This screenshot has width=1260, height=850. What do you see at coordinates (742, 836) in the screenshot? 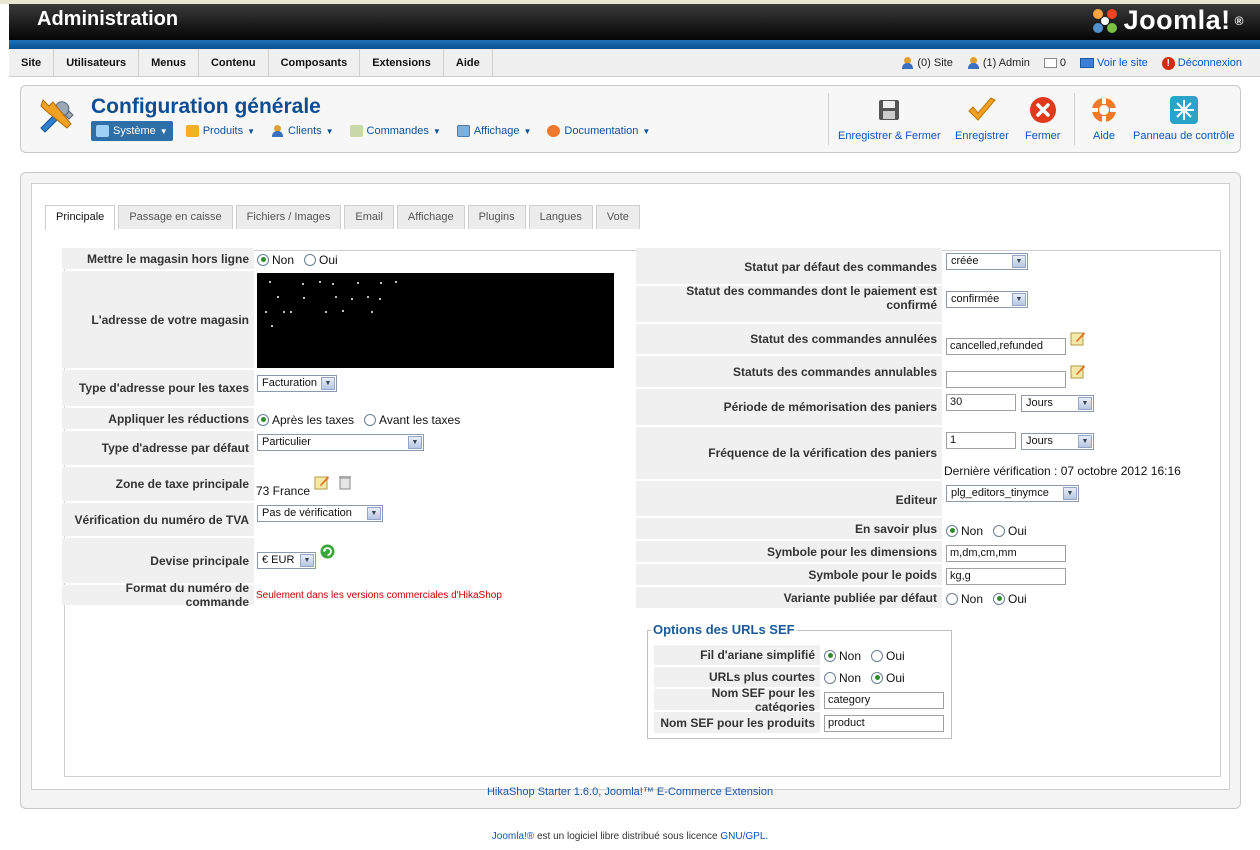
I see `gpl-link: GNU/GPL` at bounding box center [742, 836].